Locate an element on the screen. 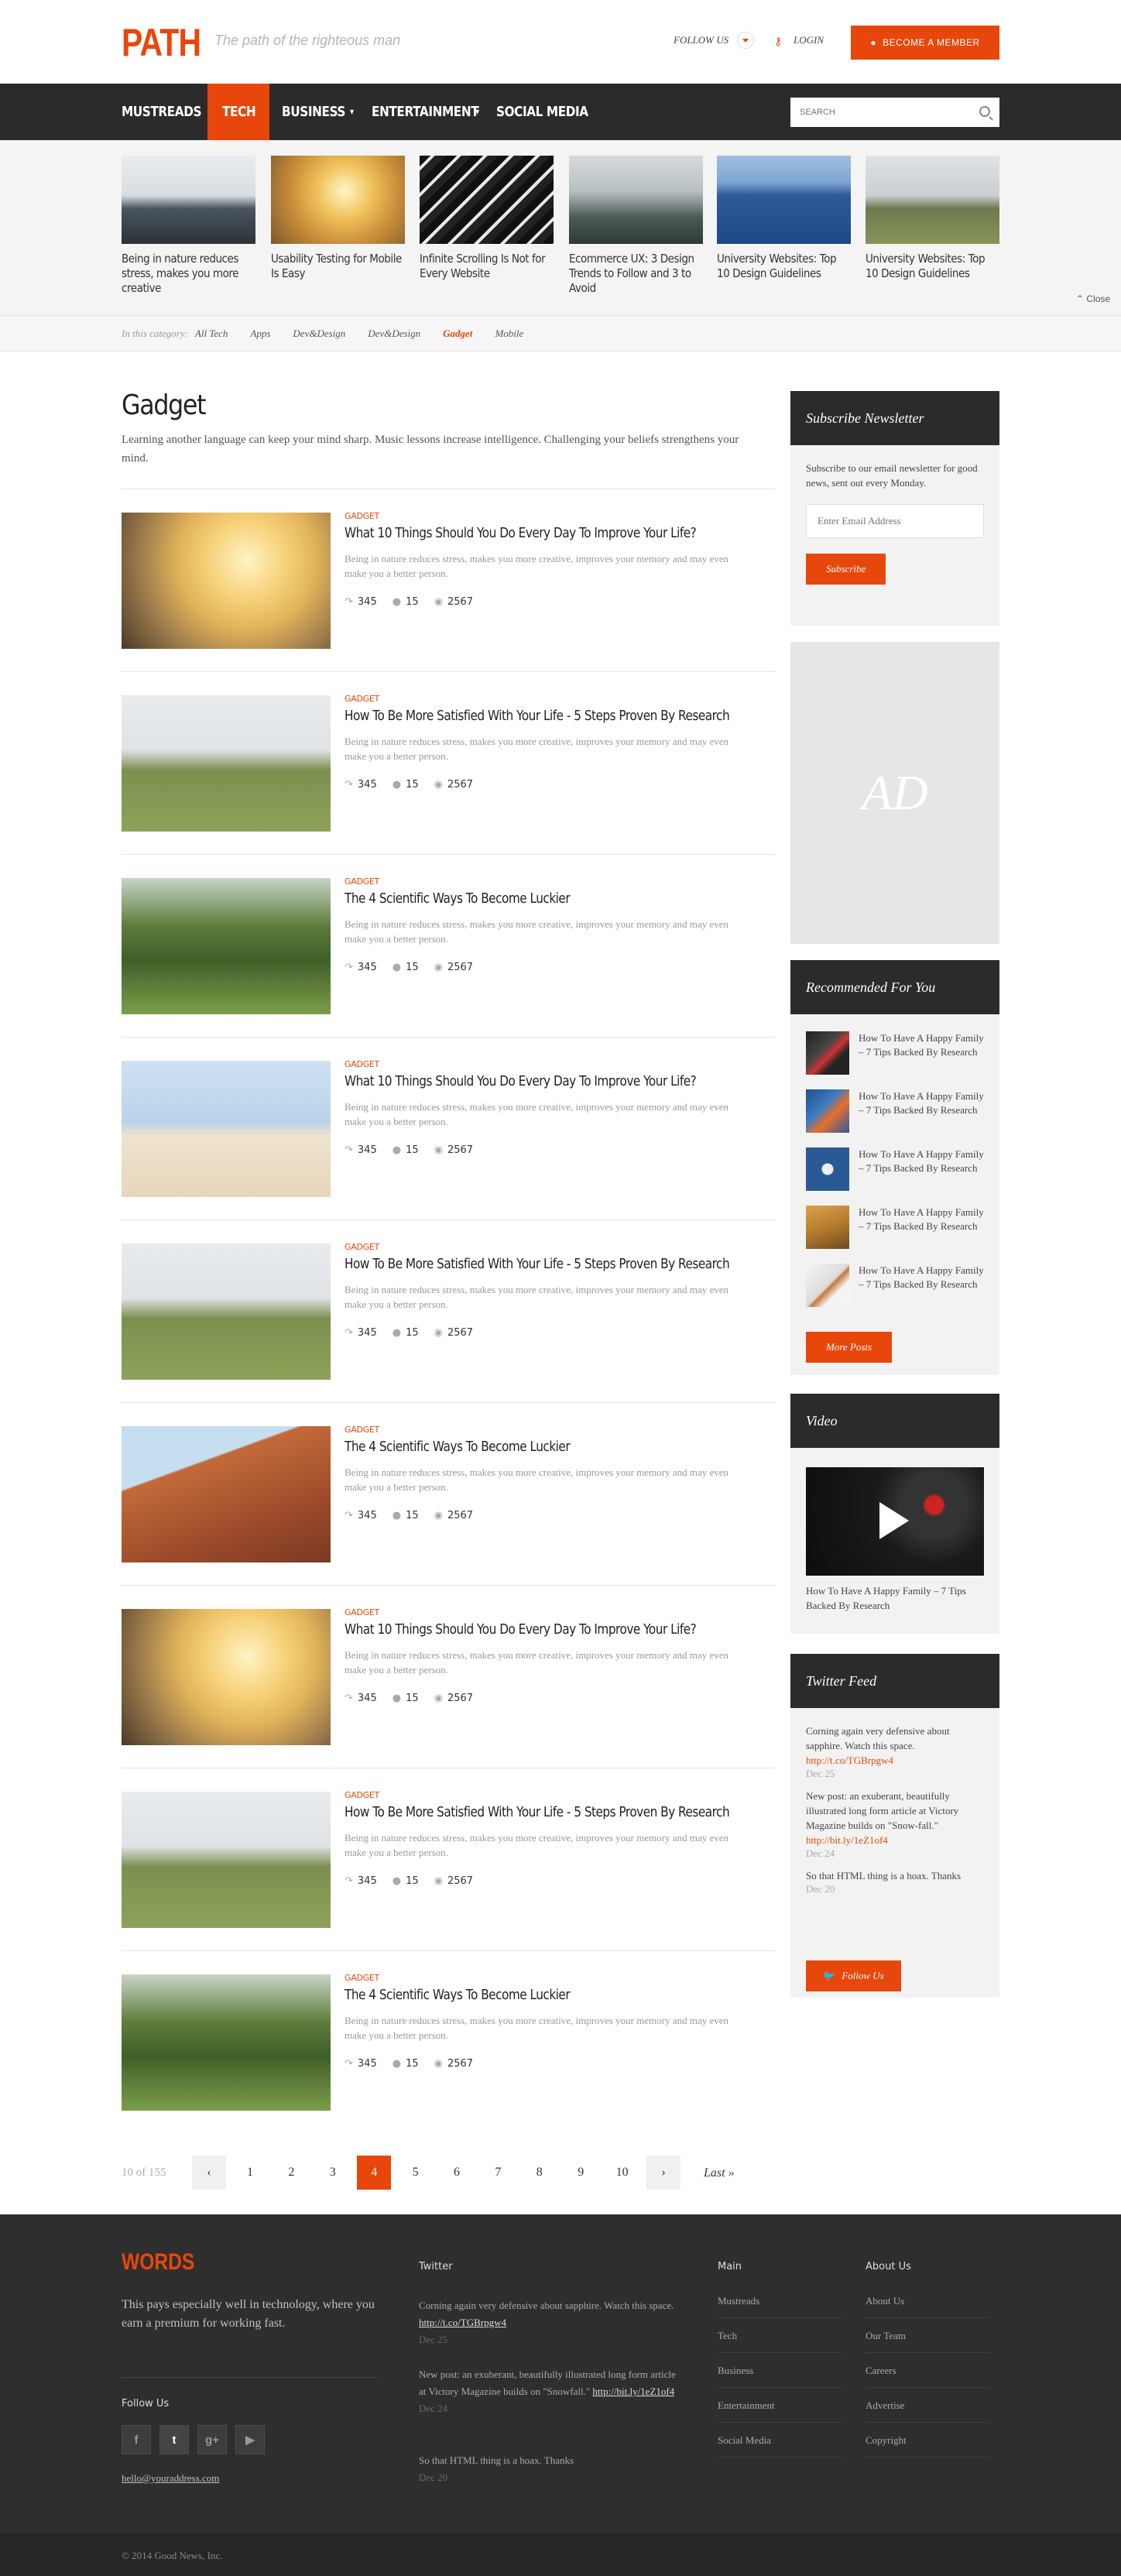  footer-link-careers: Careers is located at coordinates (927, 2370).